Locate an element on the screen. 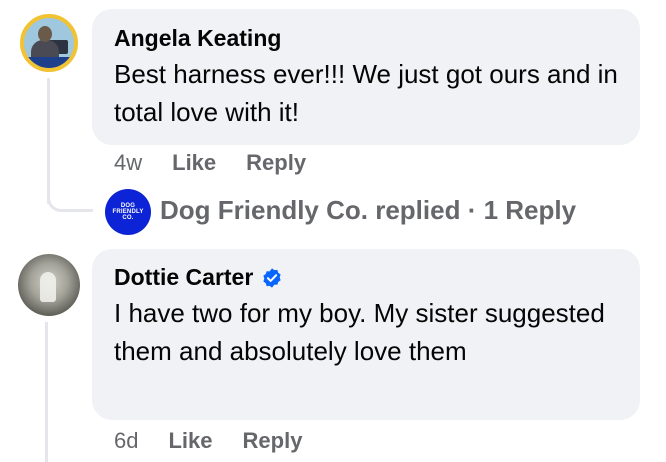  comment-actions: 6d Like Reply is located at coordinates (208, 441).